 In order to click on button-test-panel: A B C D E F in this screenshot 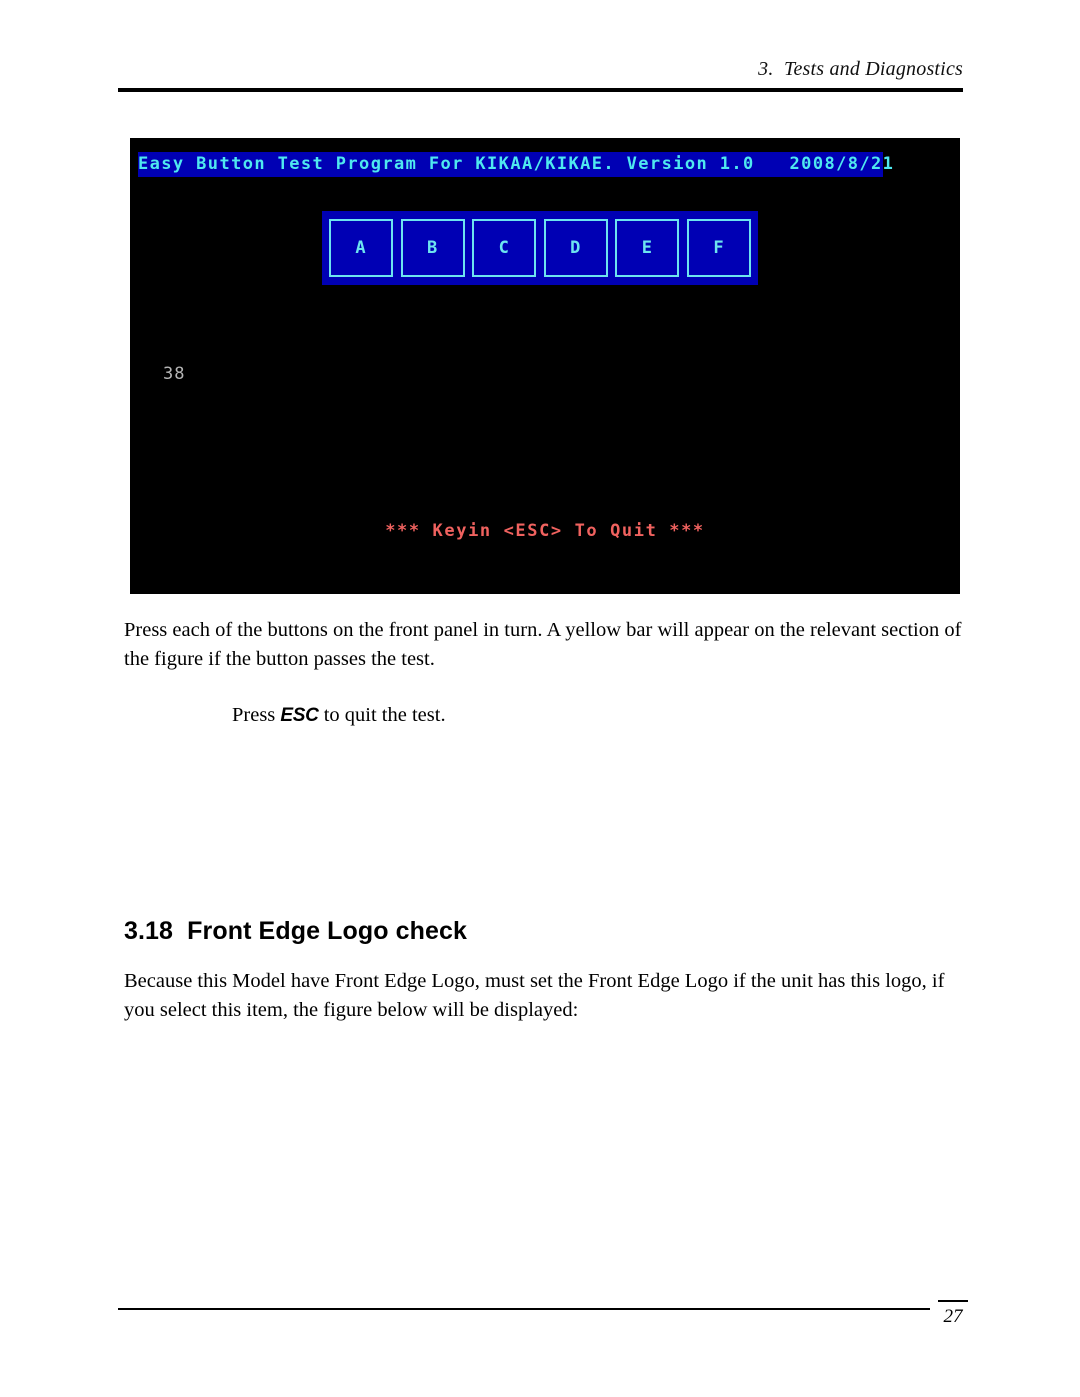, I will do `click(540, 248)`.